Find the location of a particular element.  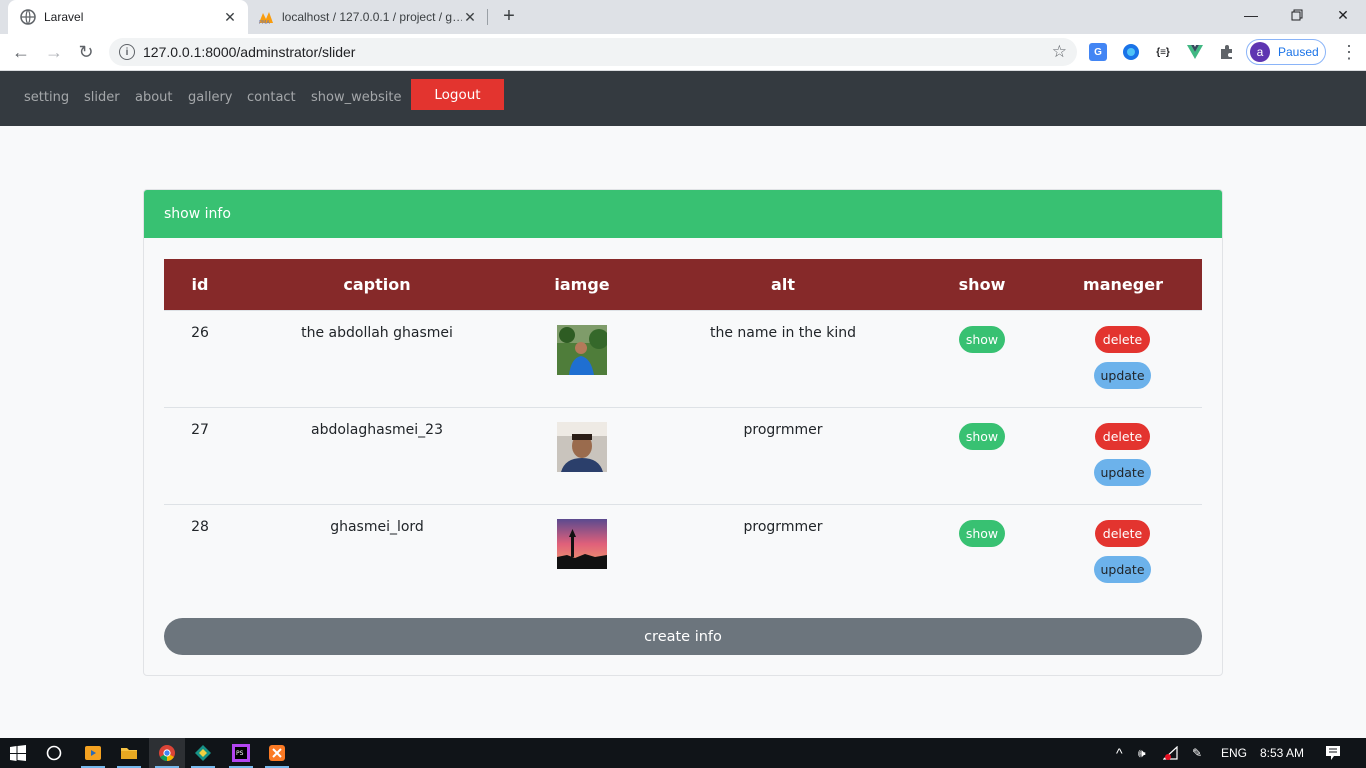

xampp-icon is located at coordinates (277, 753).